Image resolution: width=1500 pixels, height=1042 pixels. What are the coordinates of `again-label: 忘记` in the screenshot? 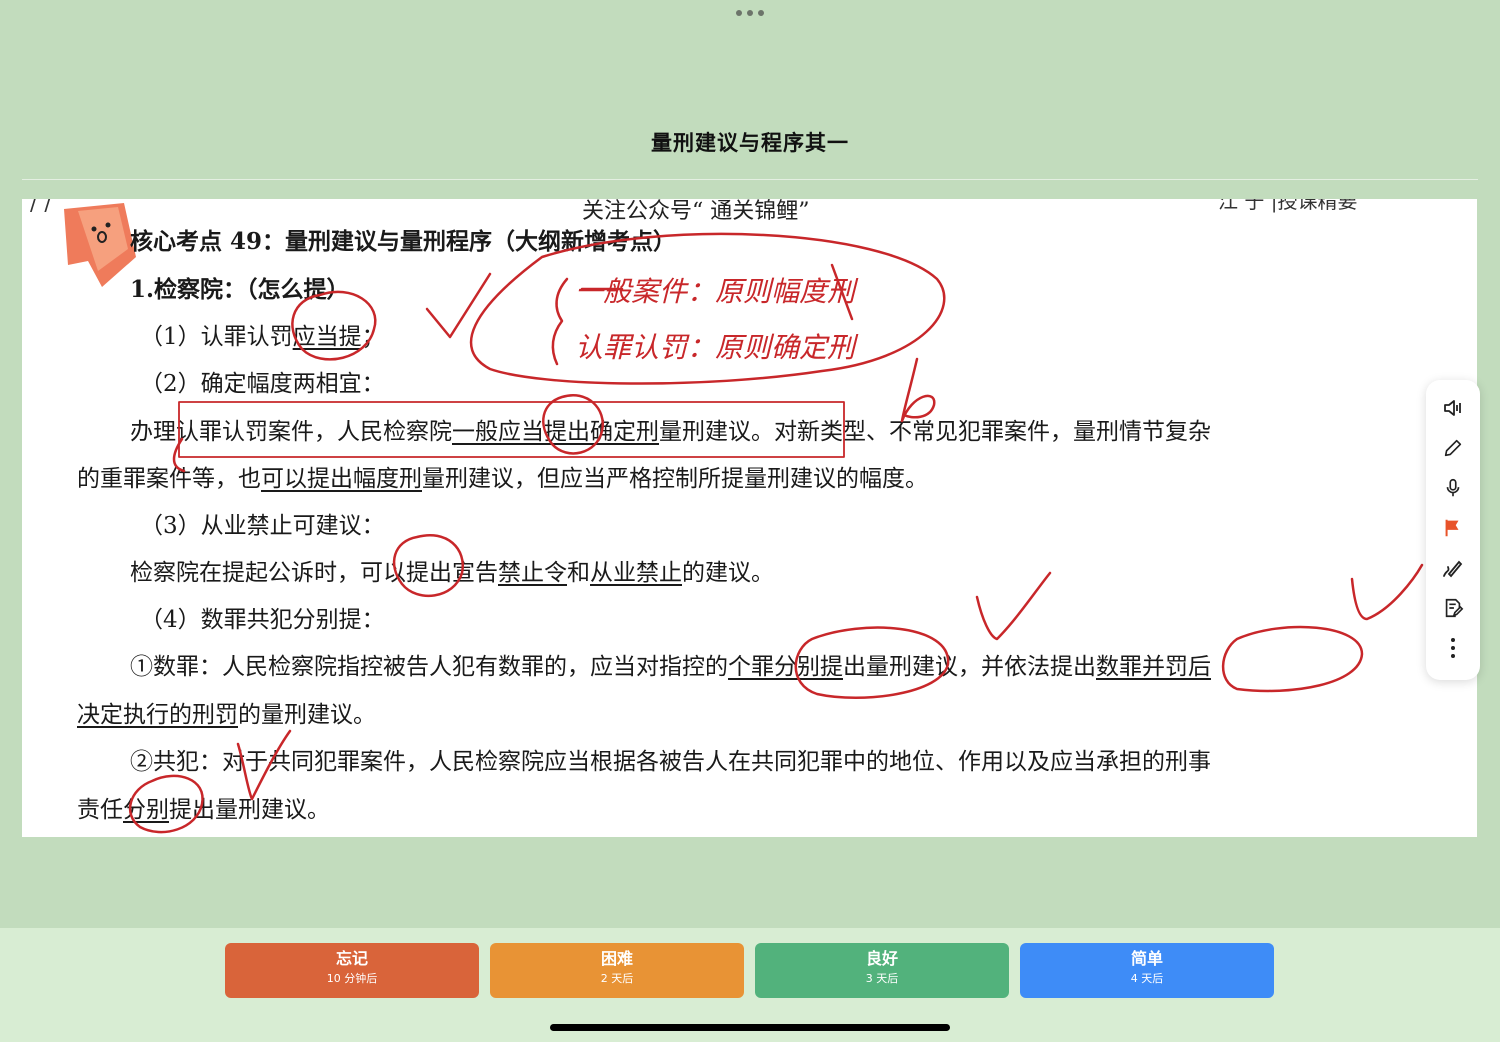 It's located at (351, 958).